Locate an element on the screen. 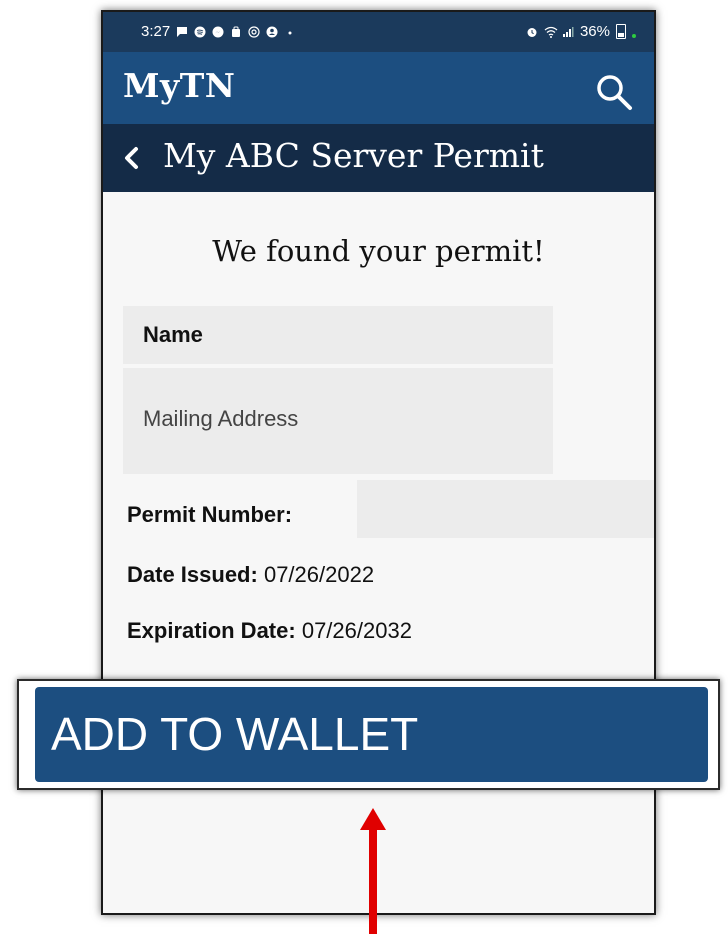 The height and width of the screenshot is (938, 728). account-icon is located at coordinates (272, 32).